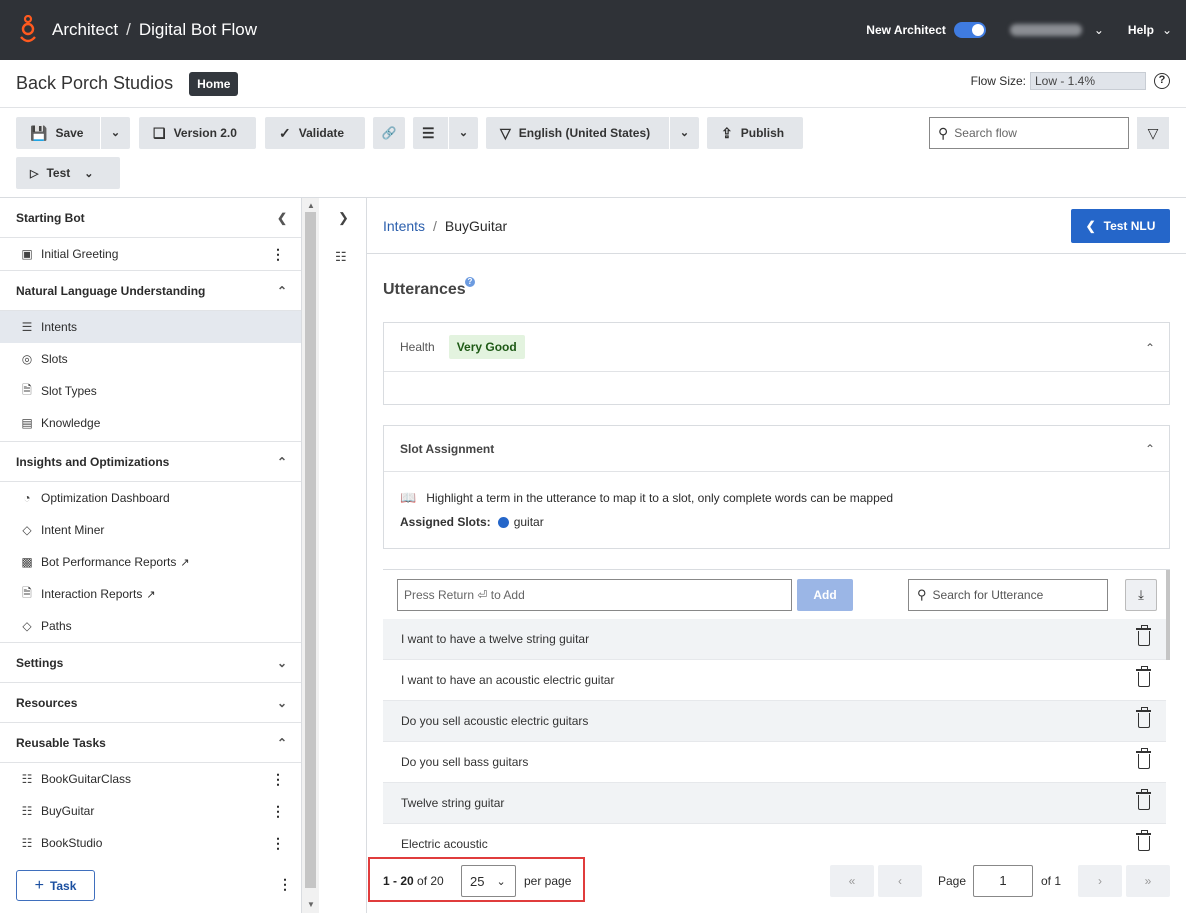 The width and height of the screenshot is (1186, 913). What do you see at coordinates (150, 327) in the screenshot?
I see `sidebar-item-intents: ☰ Intents` at bounding box center [150, 327].